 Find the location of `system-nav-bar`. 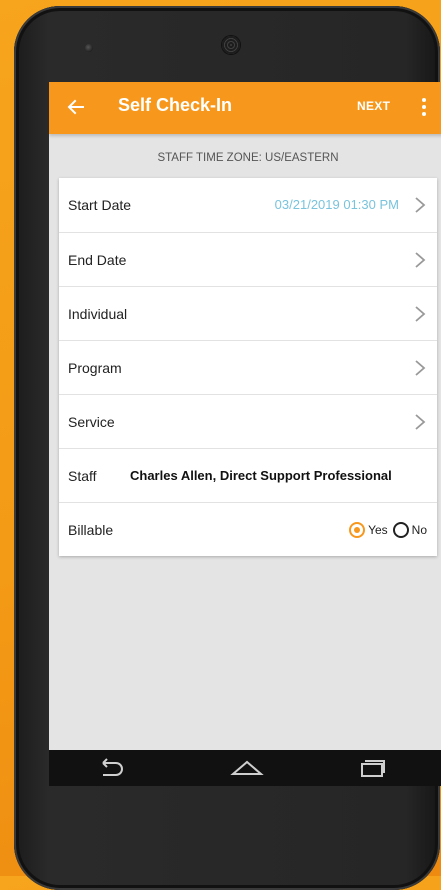

system-nav-bar is located at coordinates (245, 768).